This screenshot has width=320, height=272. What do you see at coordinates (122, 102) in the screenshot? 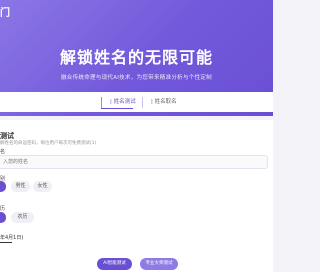
I see `tab-name-test: | 姓名测试` at bounding box center [122, 102].